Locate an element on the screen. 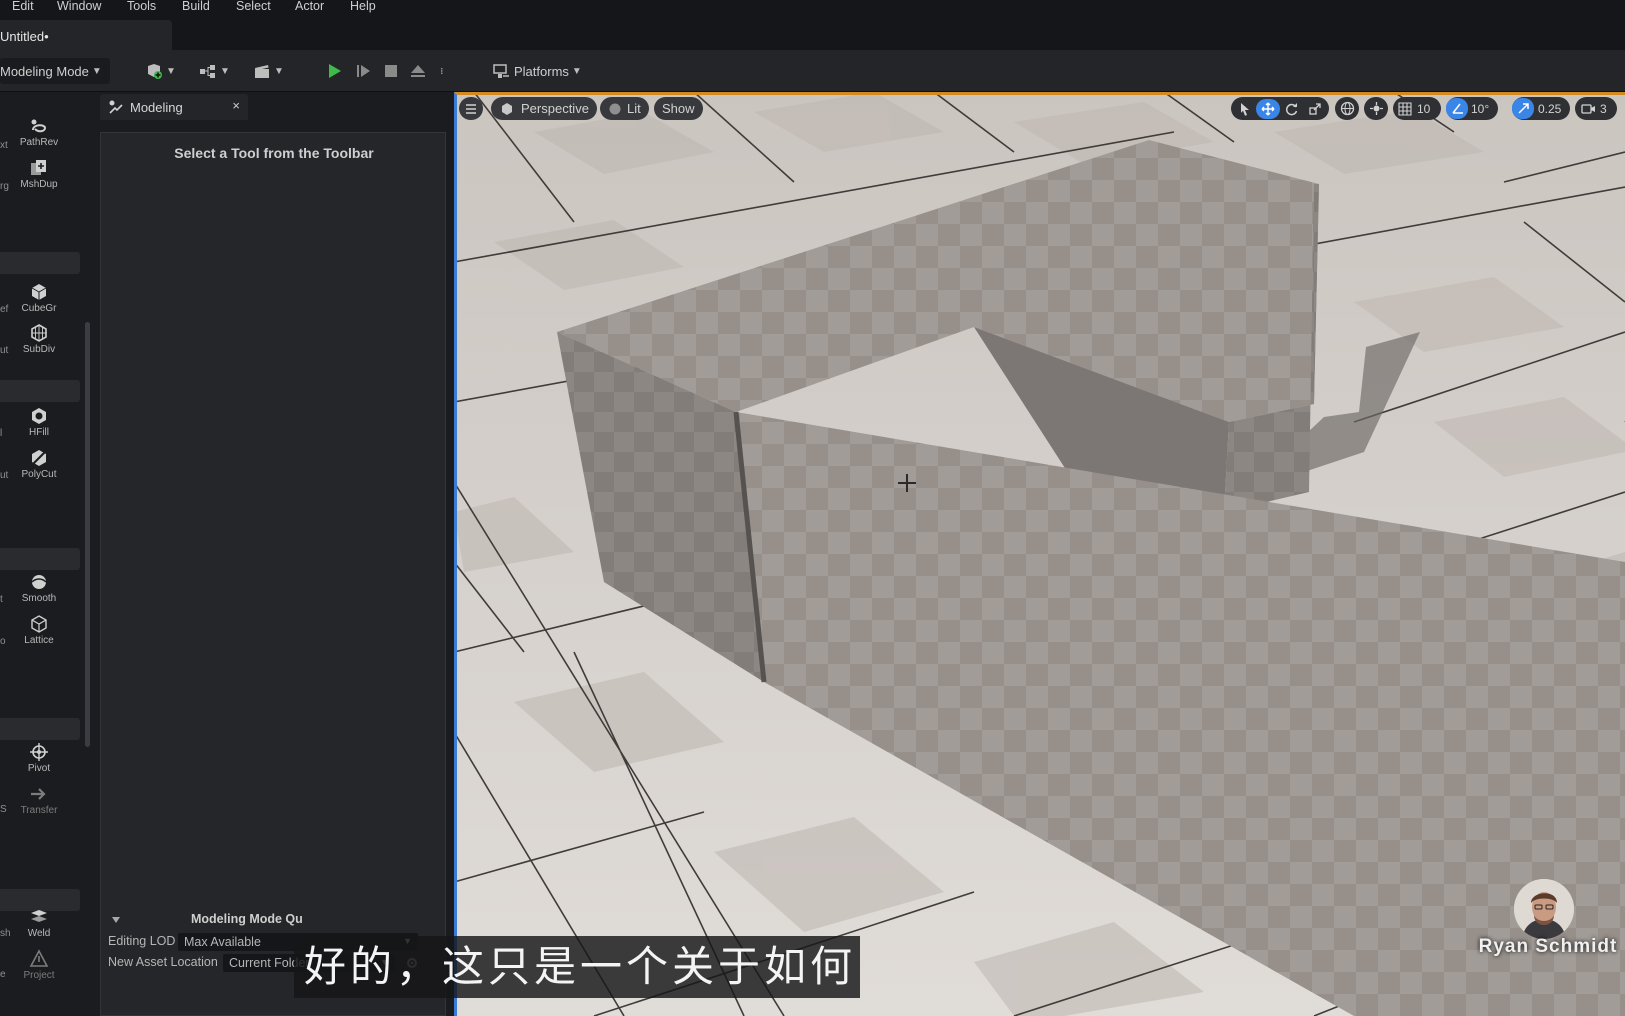 This screenshot has height=1016, width=1625. play-options-button is located at coordinates (444, 71).